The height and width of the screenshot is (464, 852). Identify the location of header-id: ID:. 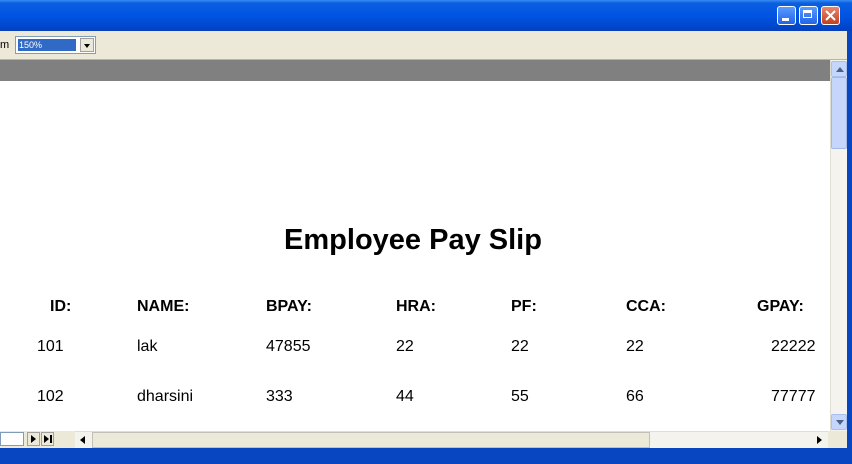
(61, 306).